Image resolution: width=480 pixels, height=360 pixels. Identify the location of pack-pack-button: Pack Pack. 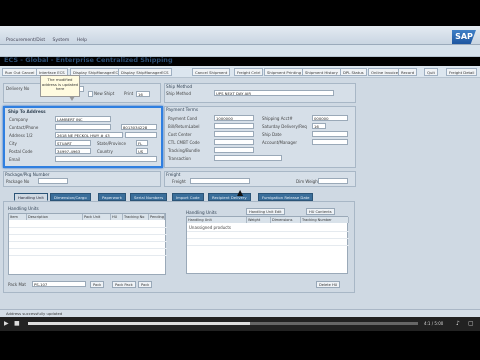
(124, 284).